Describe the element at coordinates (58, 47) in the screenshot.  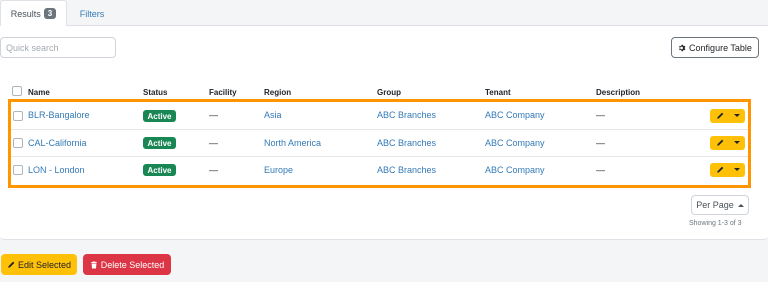
I see `quick-search-input` at that location.